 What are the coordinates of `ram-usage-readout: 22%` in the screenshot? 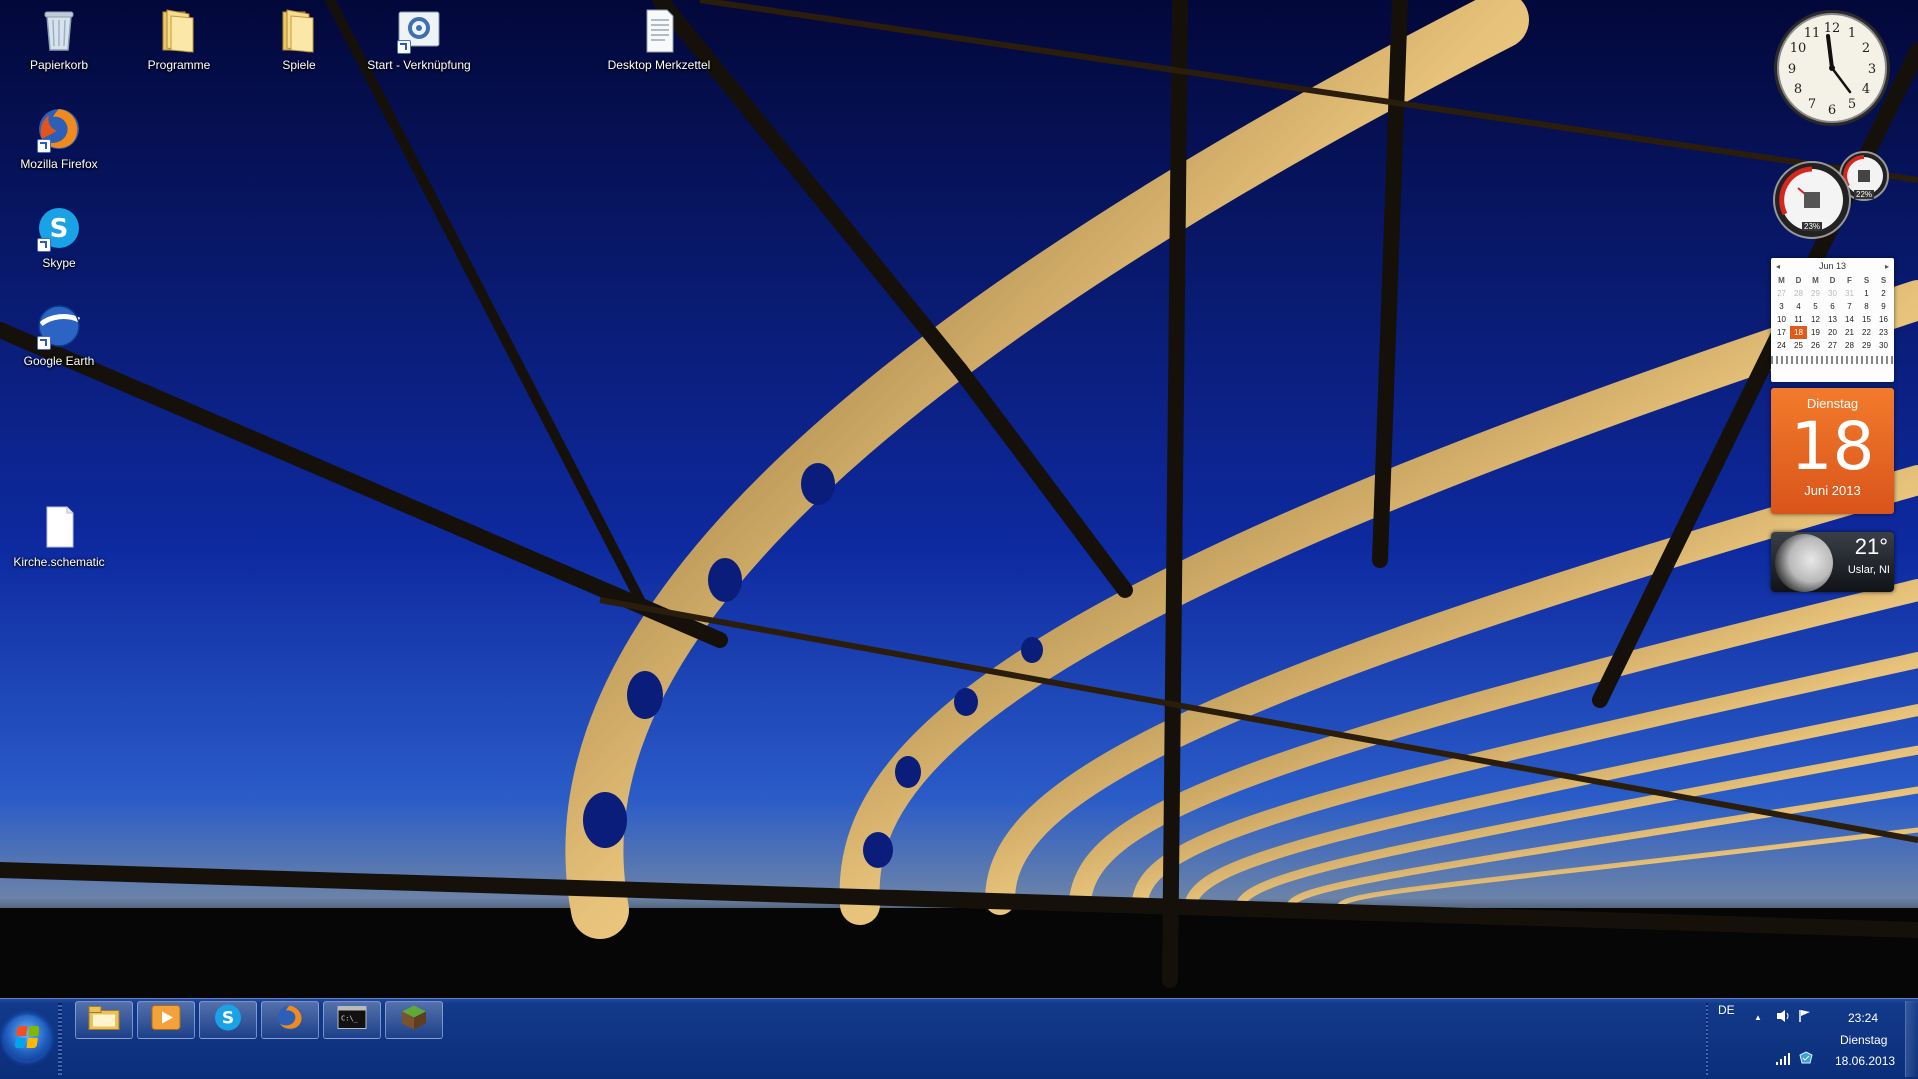 It's located at (1864, 194).